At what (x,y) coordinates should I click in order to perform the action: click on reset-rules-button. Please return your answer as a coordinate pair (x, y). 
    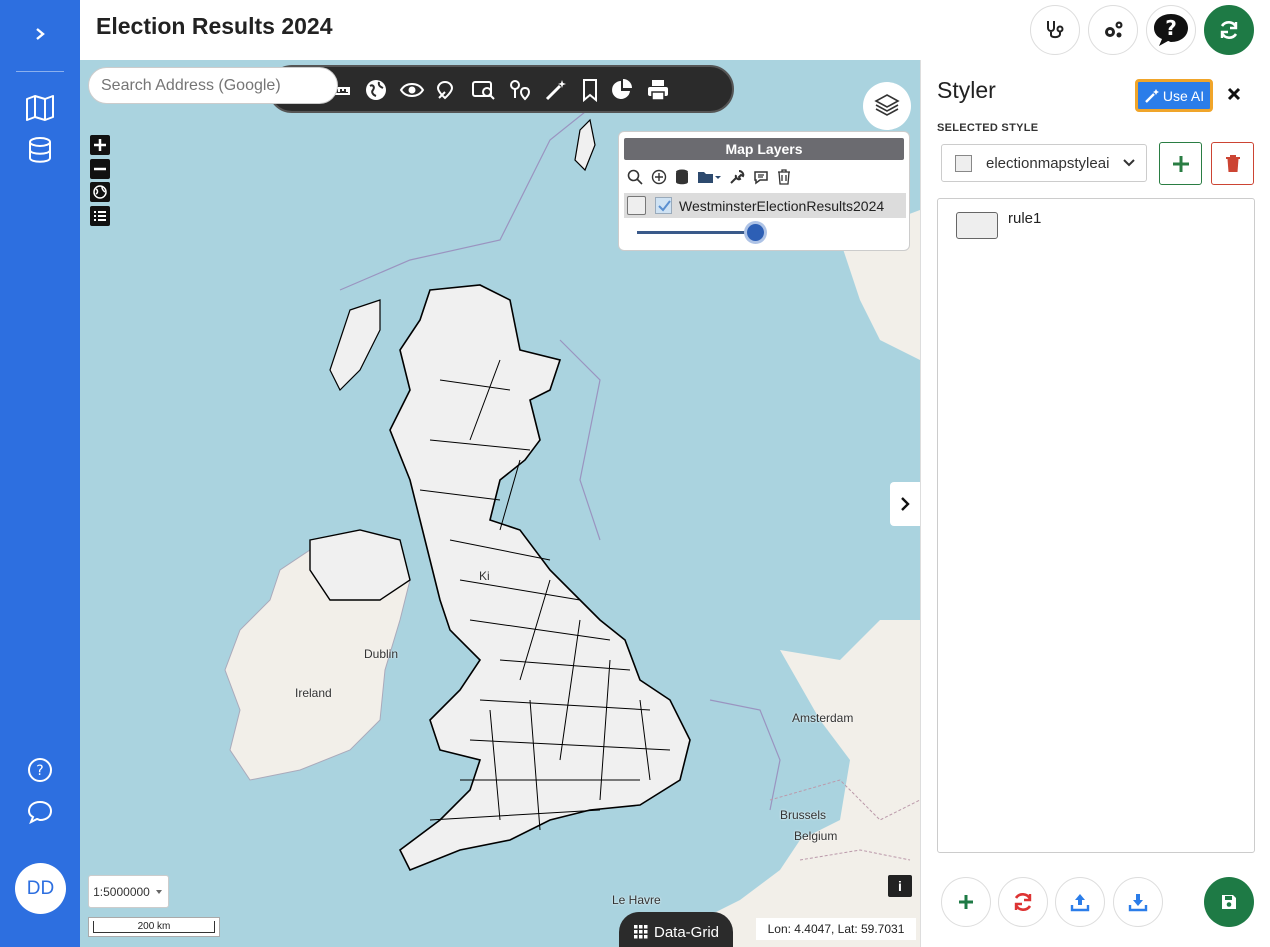
    Looking at the image, I should click on (1023, 902).